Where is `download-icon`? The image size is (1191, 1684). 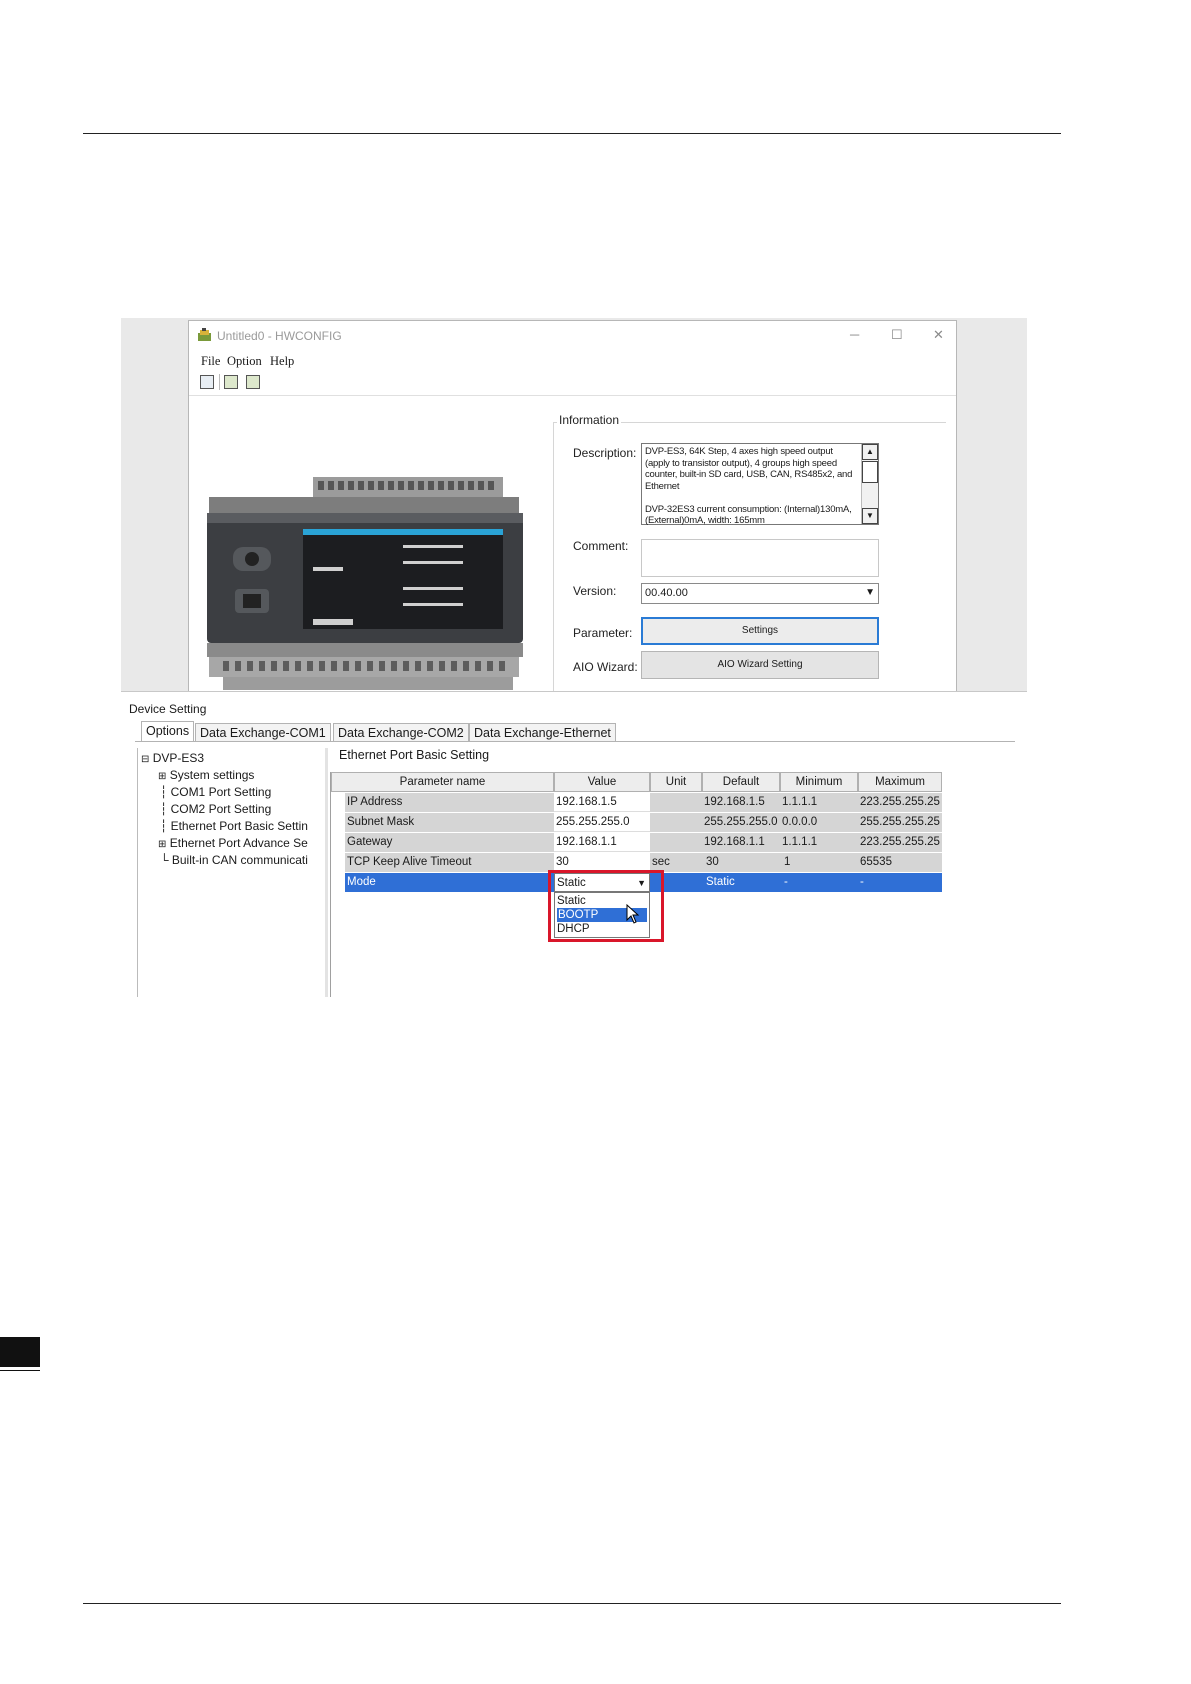
download-icon is located at coordinates (231, 382).